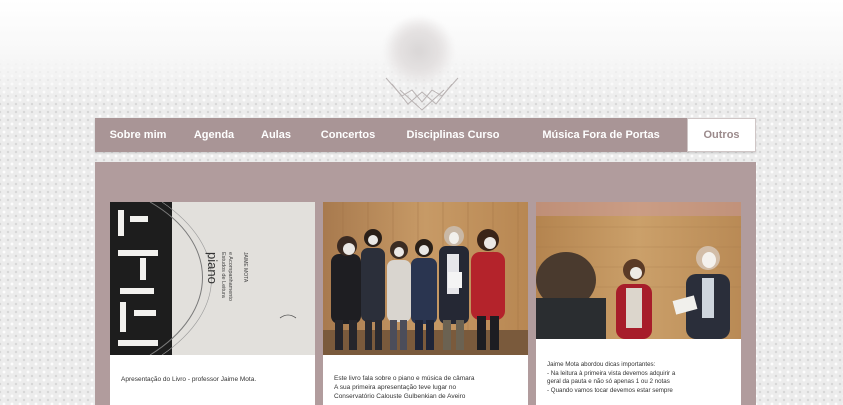 Image resolution: width=843 pixels, height=405 pixels. I want to click on book-author: JAIME MOTA, so click(245, 267).